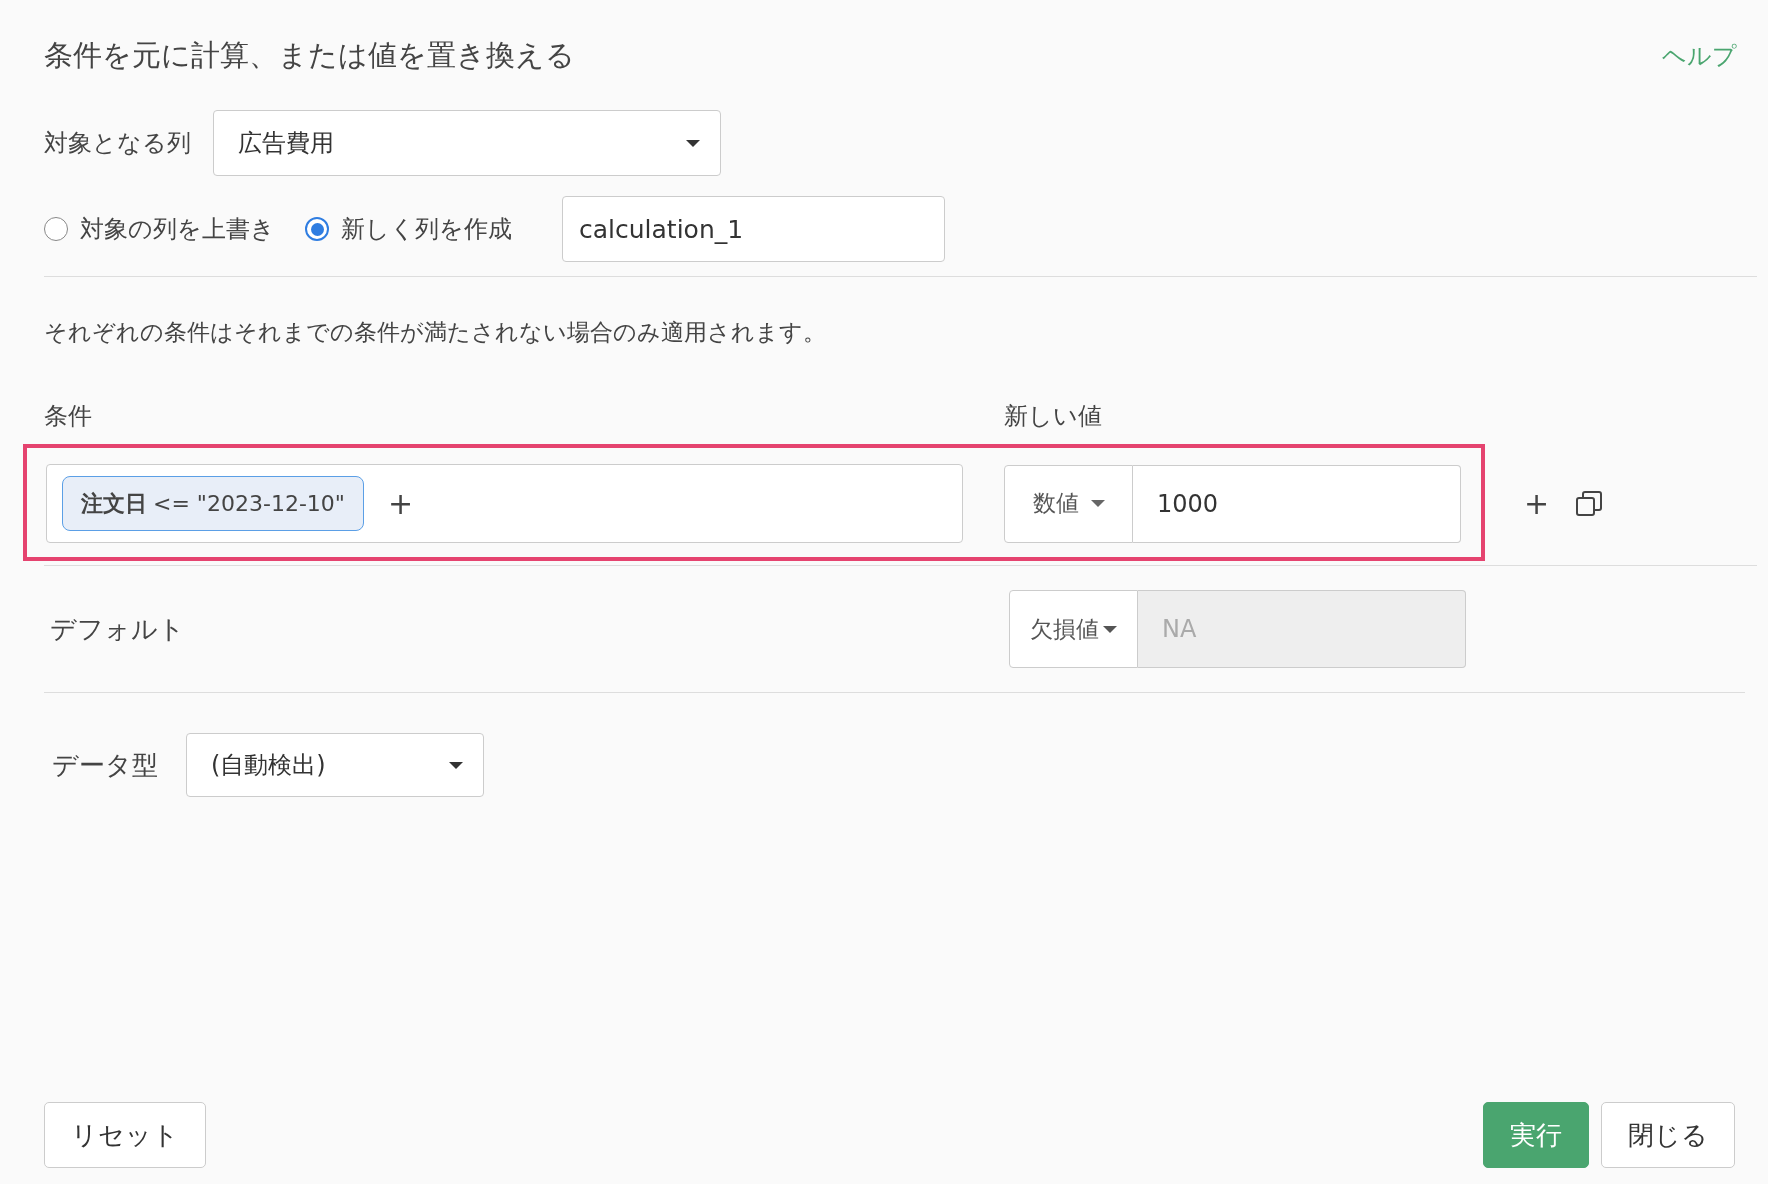 The height and width of the screenshot is (1184, 1768). Describe the element at coordinates (125, 1135) in the screenshot. I see `dialog-button: リセット` at that location.